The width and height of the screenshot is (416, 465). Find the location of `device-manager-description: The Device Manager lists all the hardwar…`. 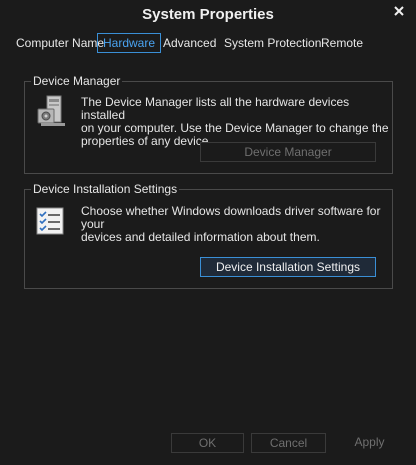

device-manager-description: The Device Manager lists all the hardwar… is located at coordinates (236, 122).